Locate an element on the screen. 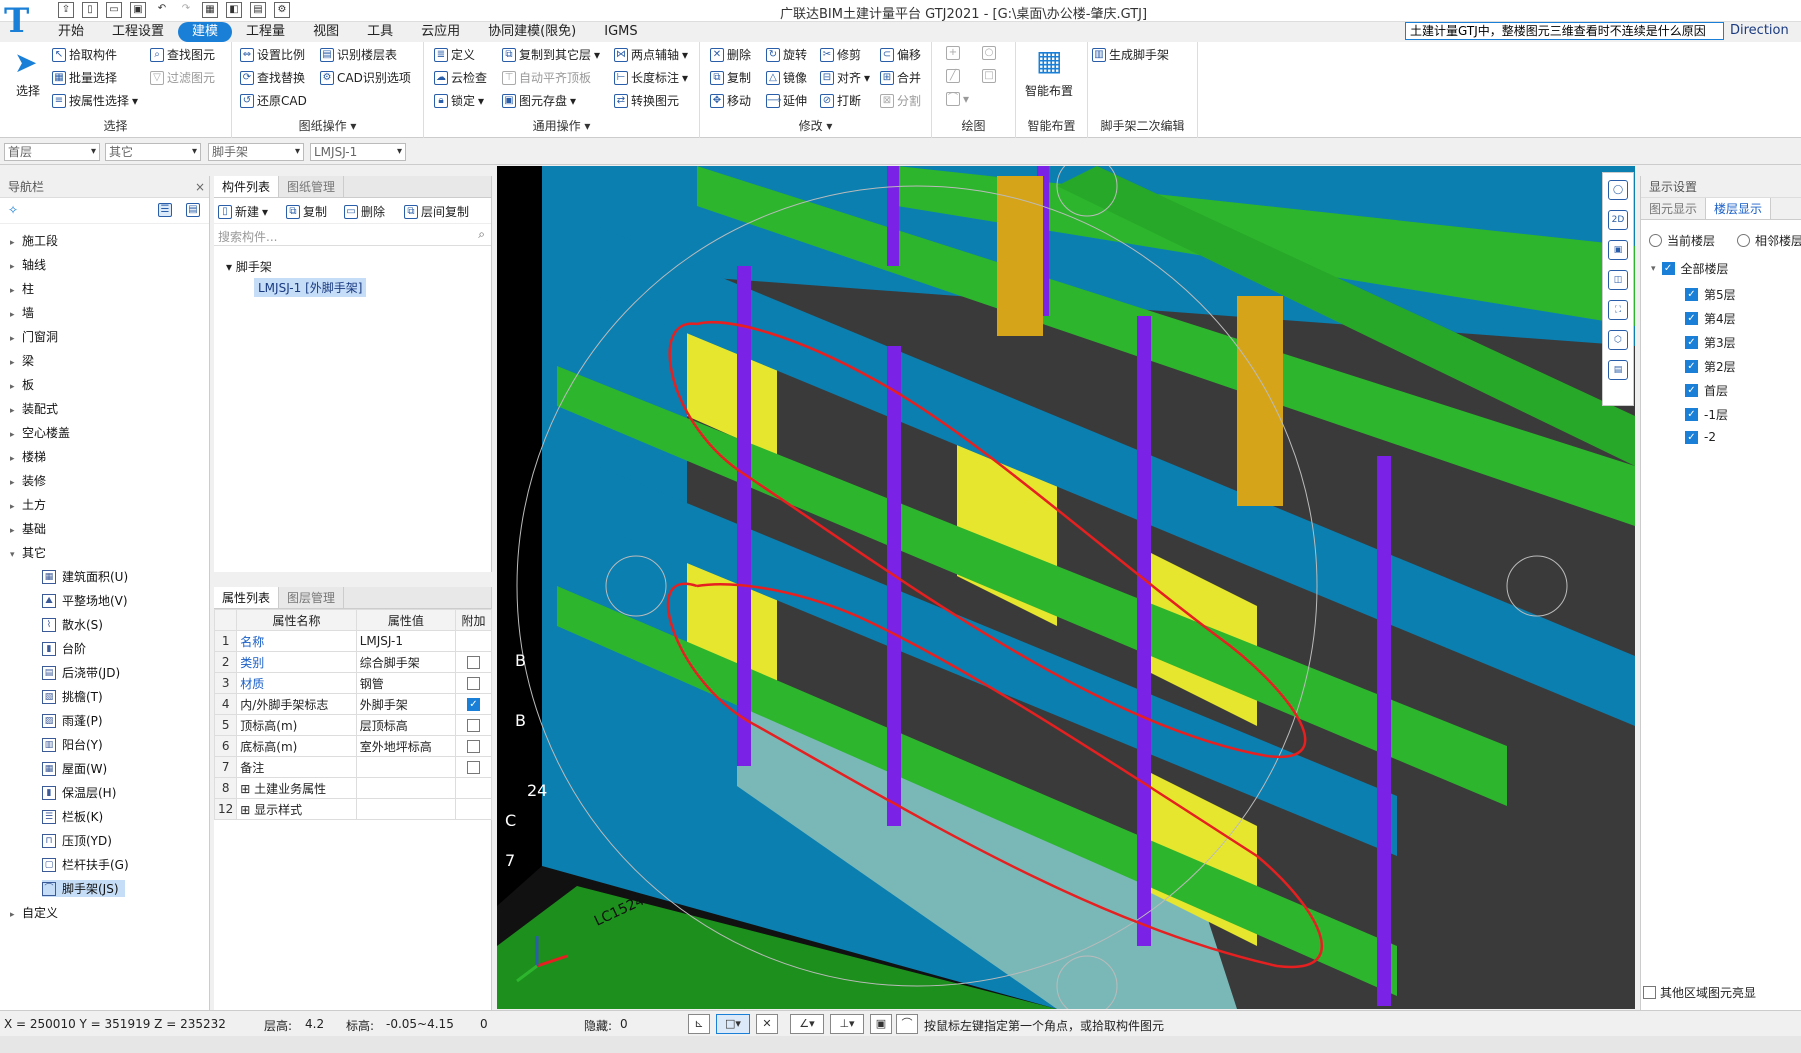  2d-view-icon: 2D is located at coordinates (1618, 220).